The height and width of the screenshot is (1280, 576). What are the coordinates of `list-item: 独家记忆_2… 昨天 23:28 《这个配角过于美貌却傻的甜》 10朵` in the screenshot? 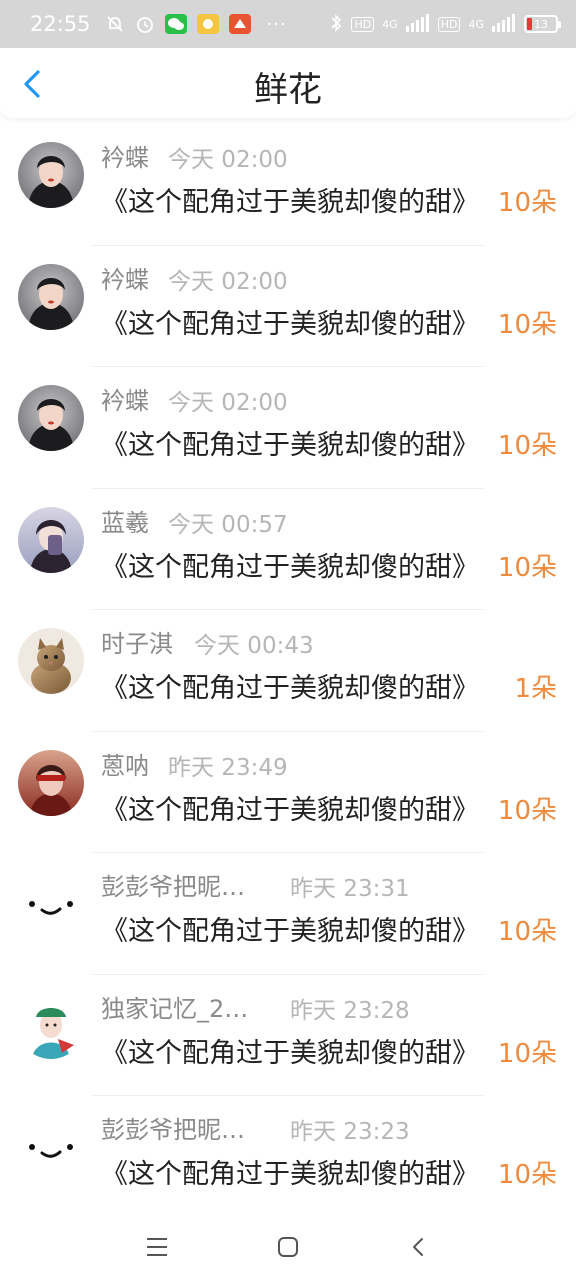 It's located at (288, 1035).